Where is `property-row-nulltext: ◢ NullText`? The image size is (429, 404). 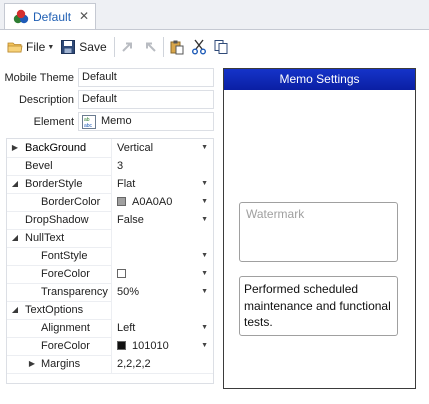 property-row-nulltext: ◢ NullText is located at coordinates (110, 238).